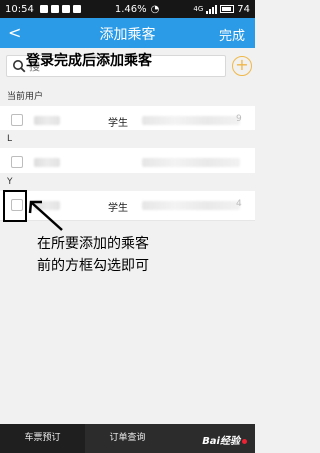 This screenshot has width=320, height=453. I want to click on status-time: 10:54, so click(19, 9).